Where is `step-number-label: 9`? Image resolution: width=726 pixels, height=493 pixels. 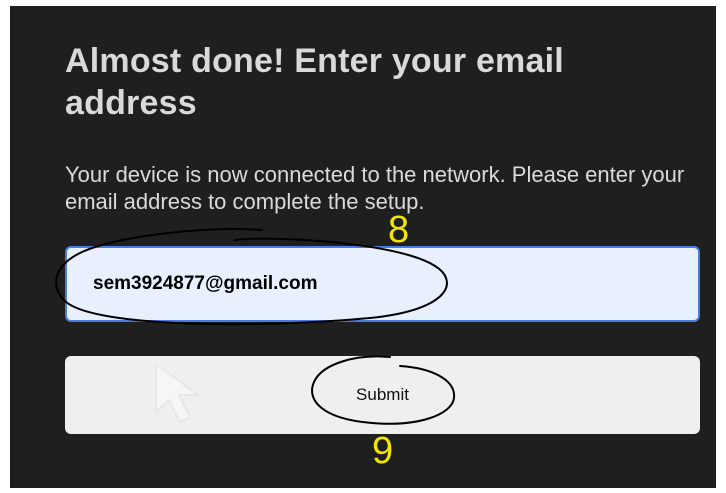 step-number-label: 9 is located at coordinates (383, 451).